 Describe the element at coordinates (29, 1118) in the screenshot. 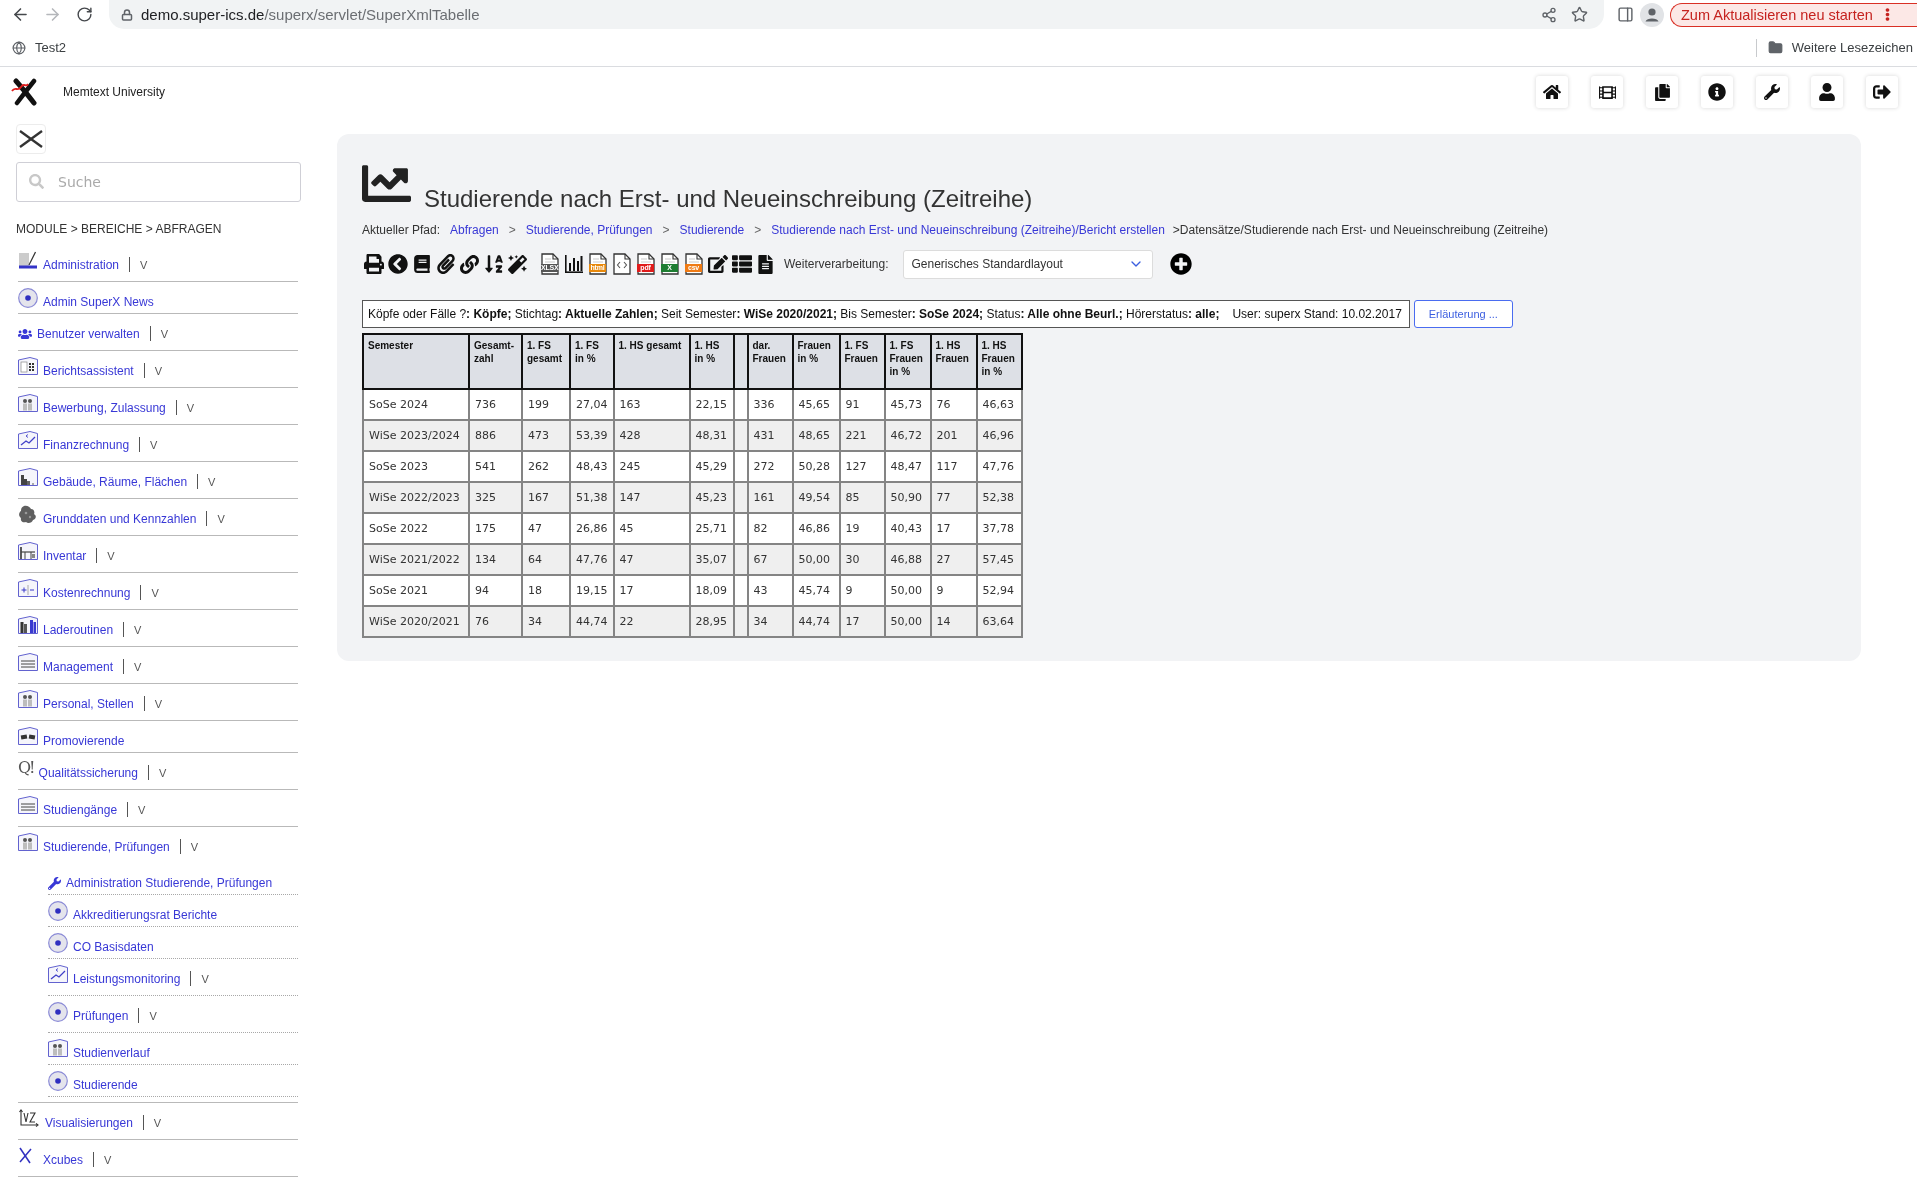

I see `axes-icon` at that location.